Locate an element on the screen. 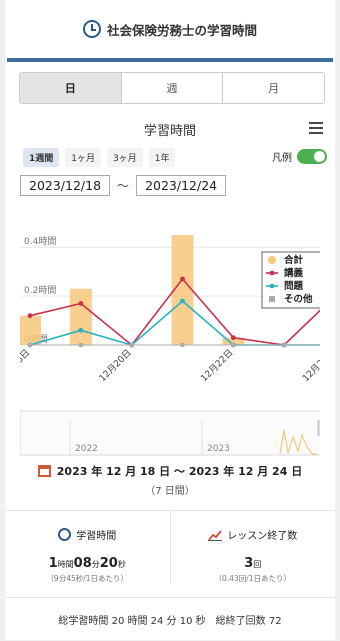 This screenshot has height=641, width=340. navigator-label: 2022 is located at coordinates (86, 449).